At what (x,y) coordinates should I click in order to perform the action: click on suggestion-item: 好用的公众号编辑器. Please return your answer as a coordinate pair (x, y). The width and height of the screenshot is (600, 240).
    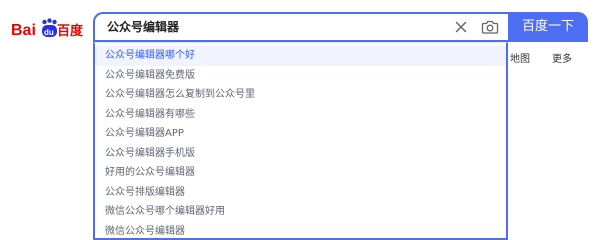
    Looking at the image, I should click on (300, 173).